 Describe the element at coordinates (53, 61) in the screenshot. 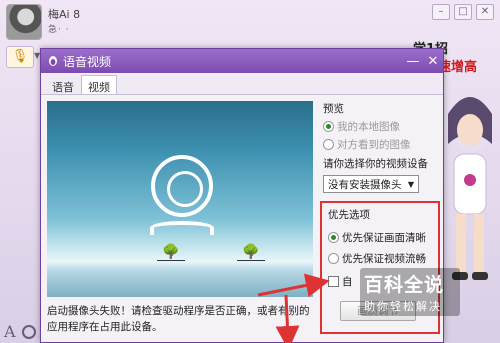

I see `qq-penguin-icon` at that location.